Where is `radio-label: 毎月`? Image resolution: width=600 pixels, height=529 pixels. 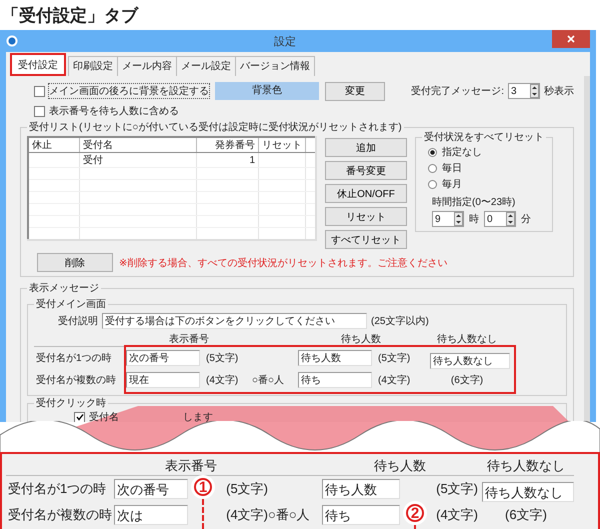 radio-label: 毎月 is located at coordinates (452, 184).